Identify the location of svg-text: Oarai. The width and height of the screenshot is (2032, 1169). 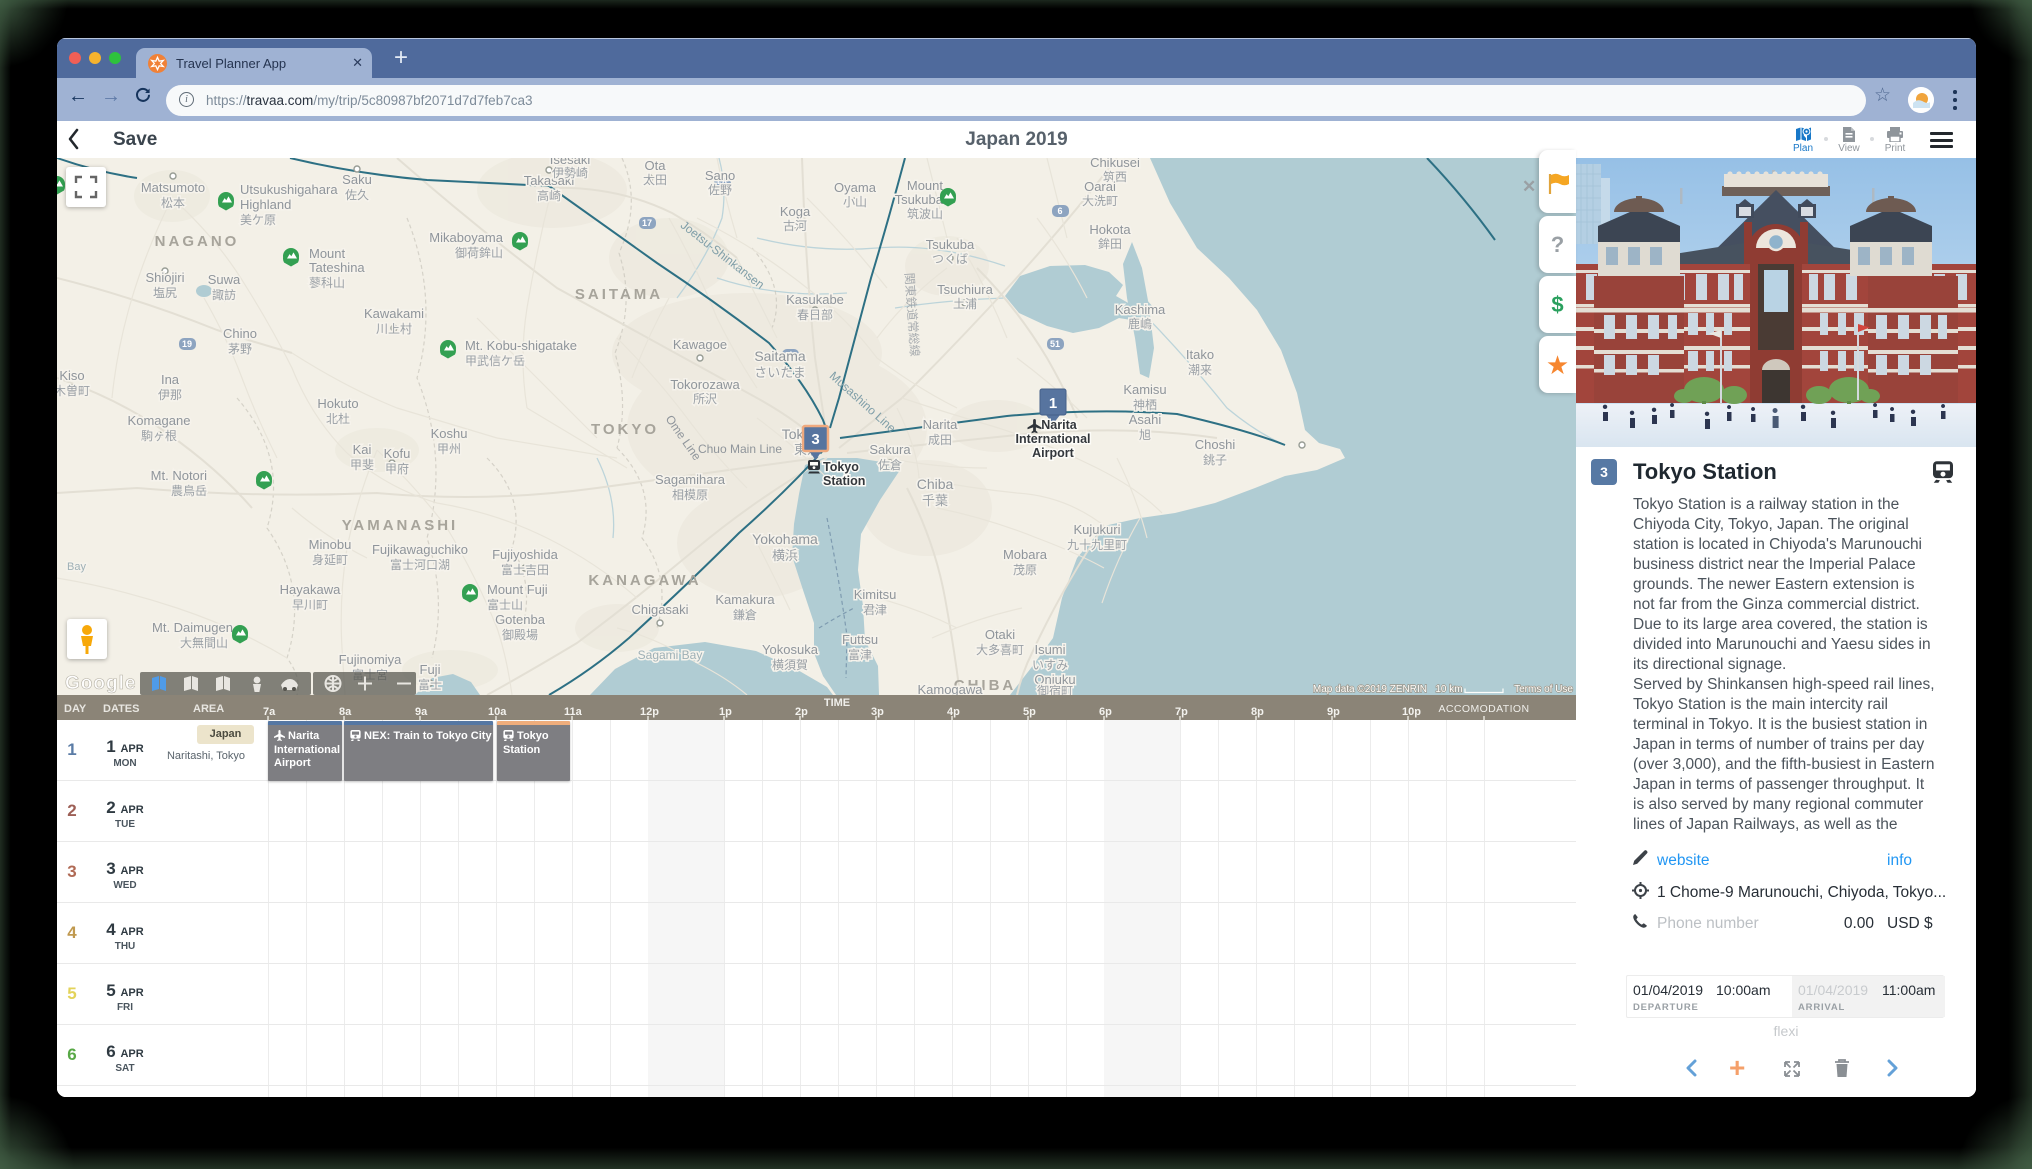
(1100, 186).